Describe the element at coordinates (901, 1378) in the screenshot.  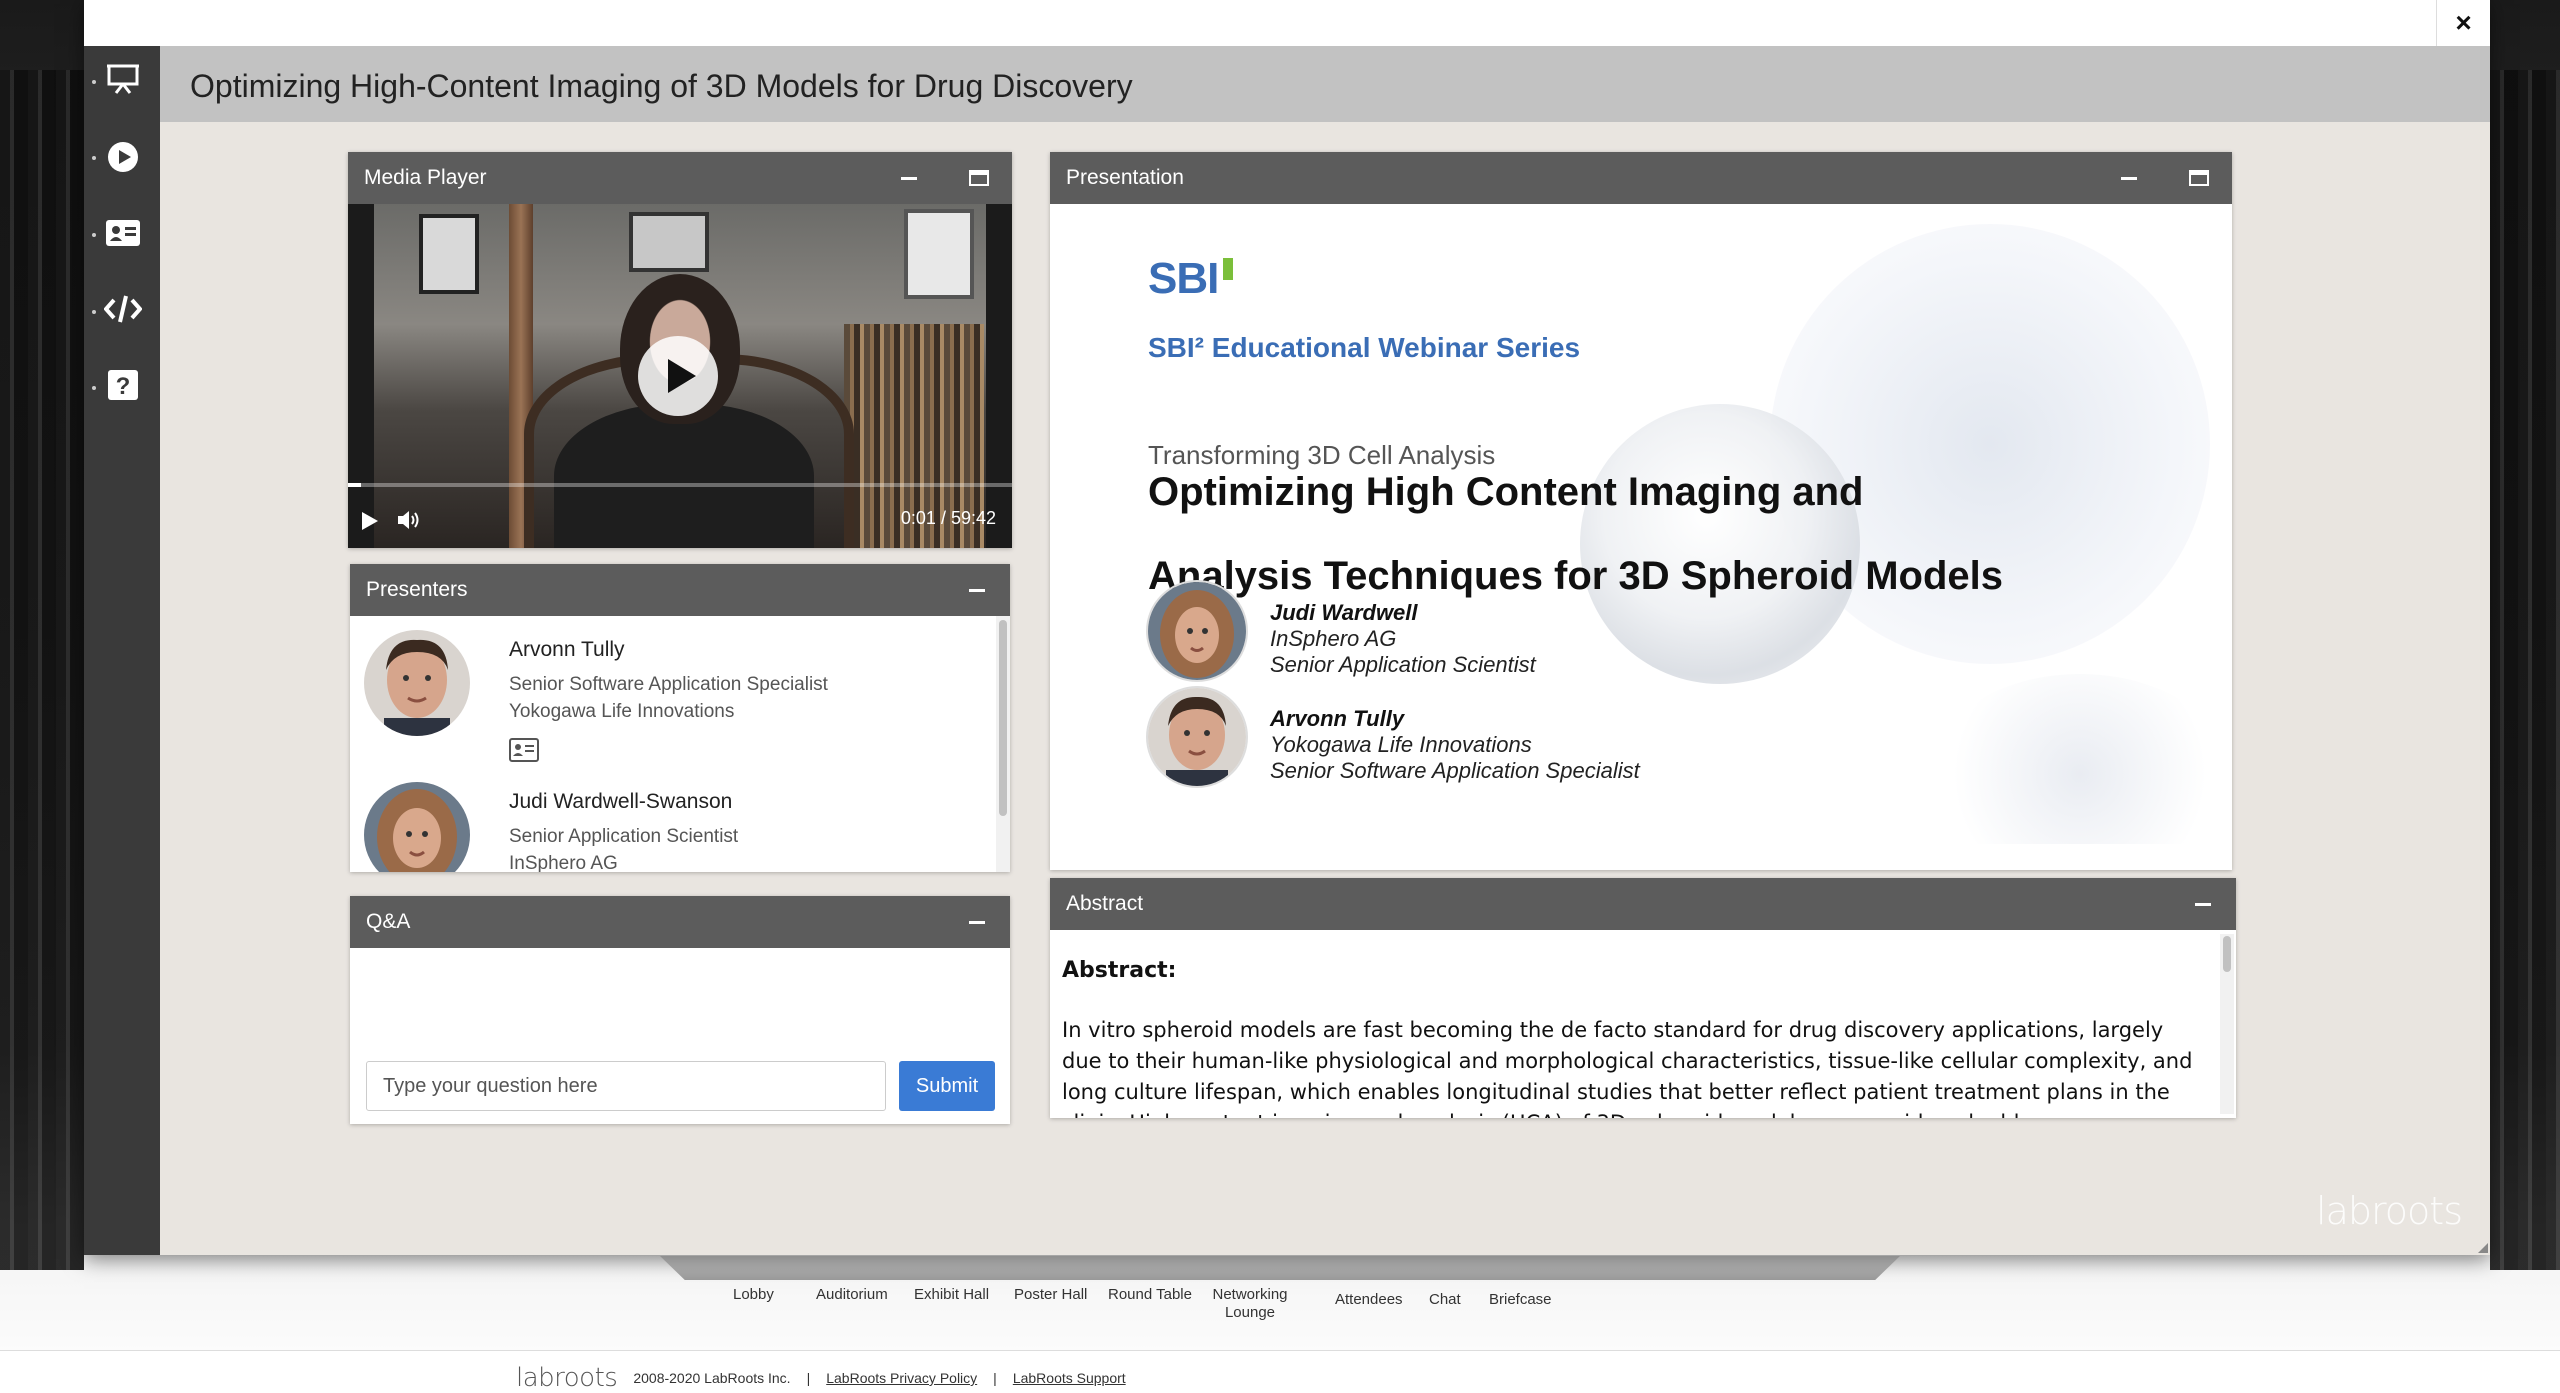
I see `privacy-policy-link: LabRoots Privacy Policy` at that location.